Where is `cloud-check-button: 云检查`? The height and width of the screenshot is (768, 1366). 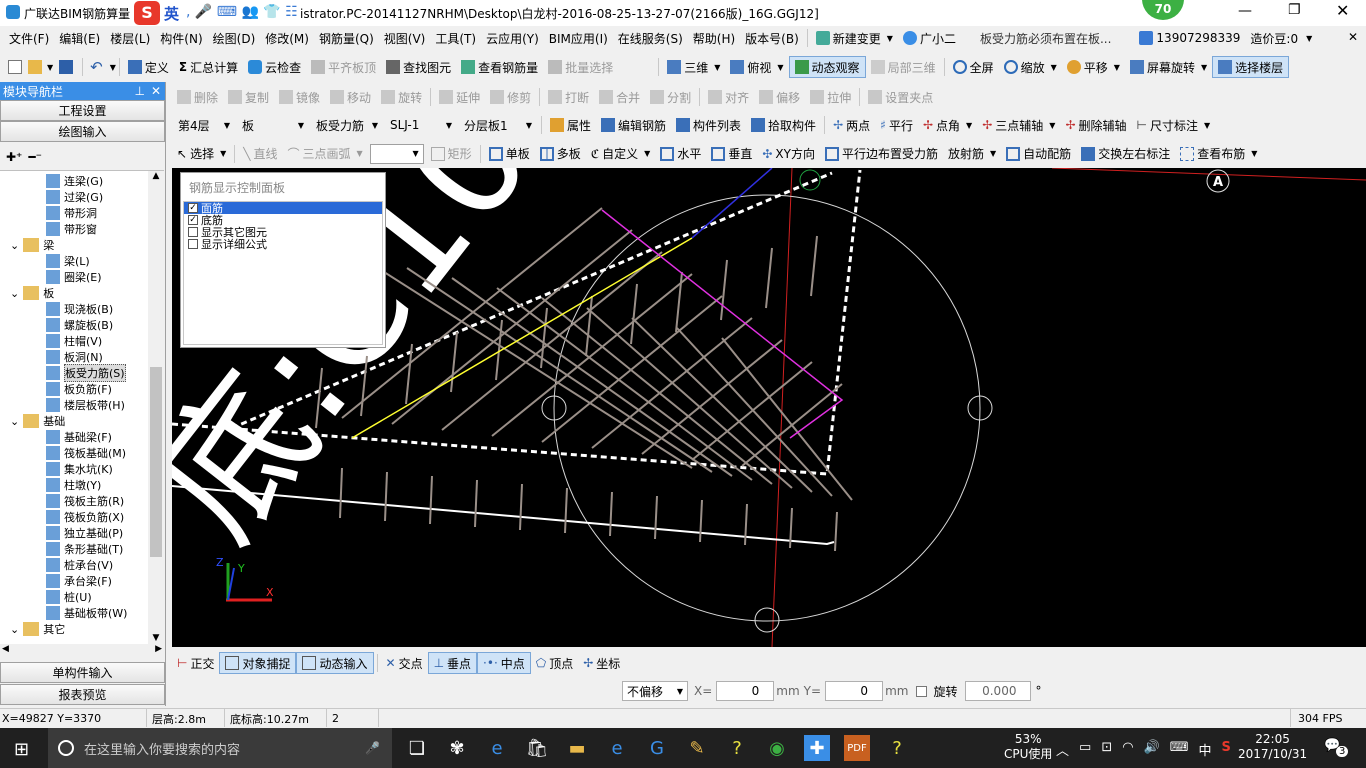 cloud-check-button: 云检查 is located at coordinates (274, 67).